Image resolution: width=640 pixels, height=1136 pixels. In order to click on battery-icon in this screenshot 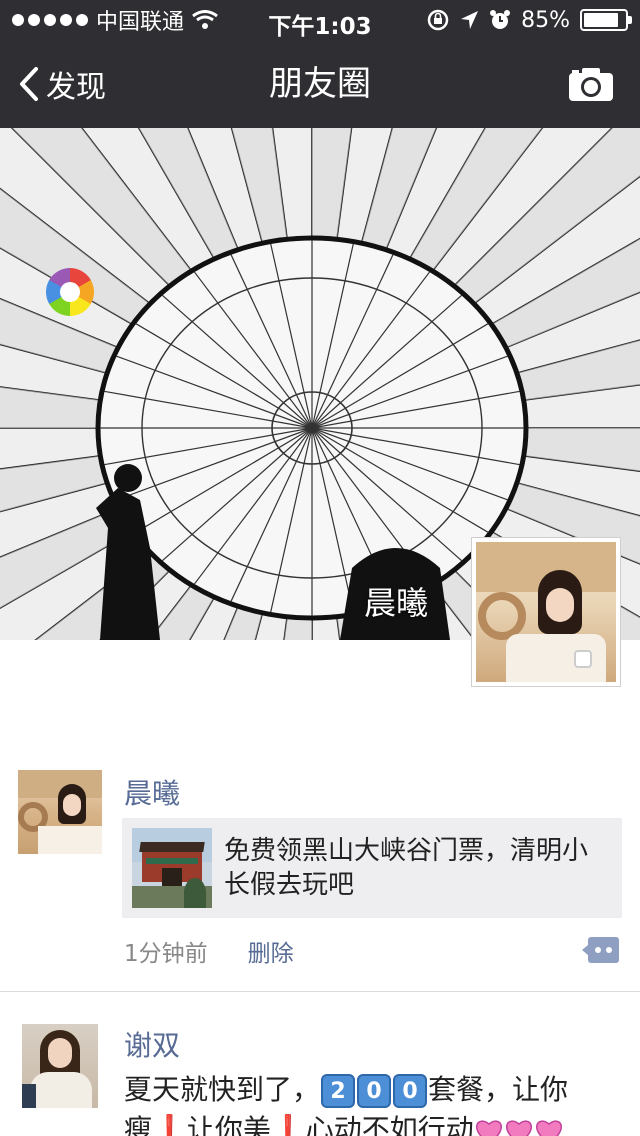, I will do `click(606, 20)`.